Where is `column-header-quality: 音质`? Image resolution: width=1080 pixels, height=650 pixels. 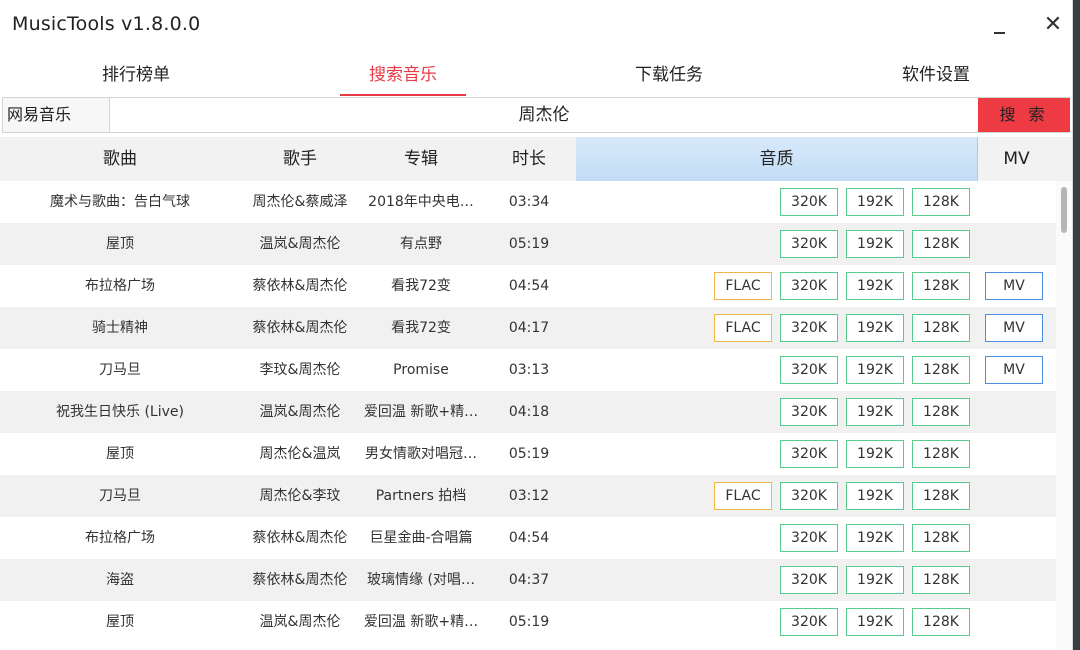
column-header-quality: 音质 is located at coordinates (777, 159).